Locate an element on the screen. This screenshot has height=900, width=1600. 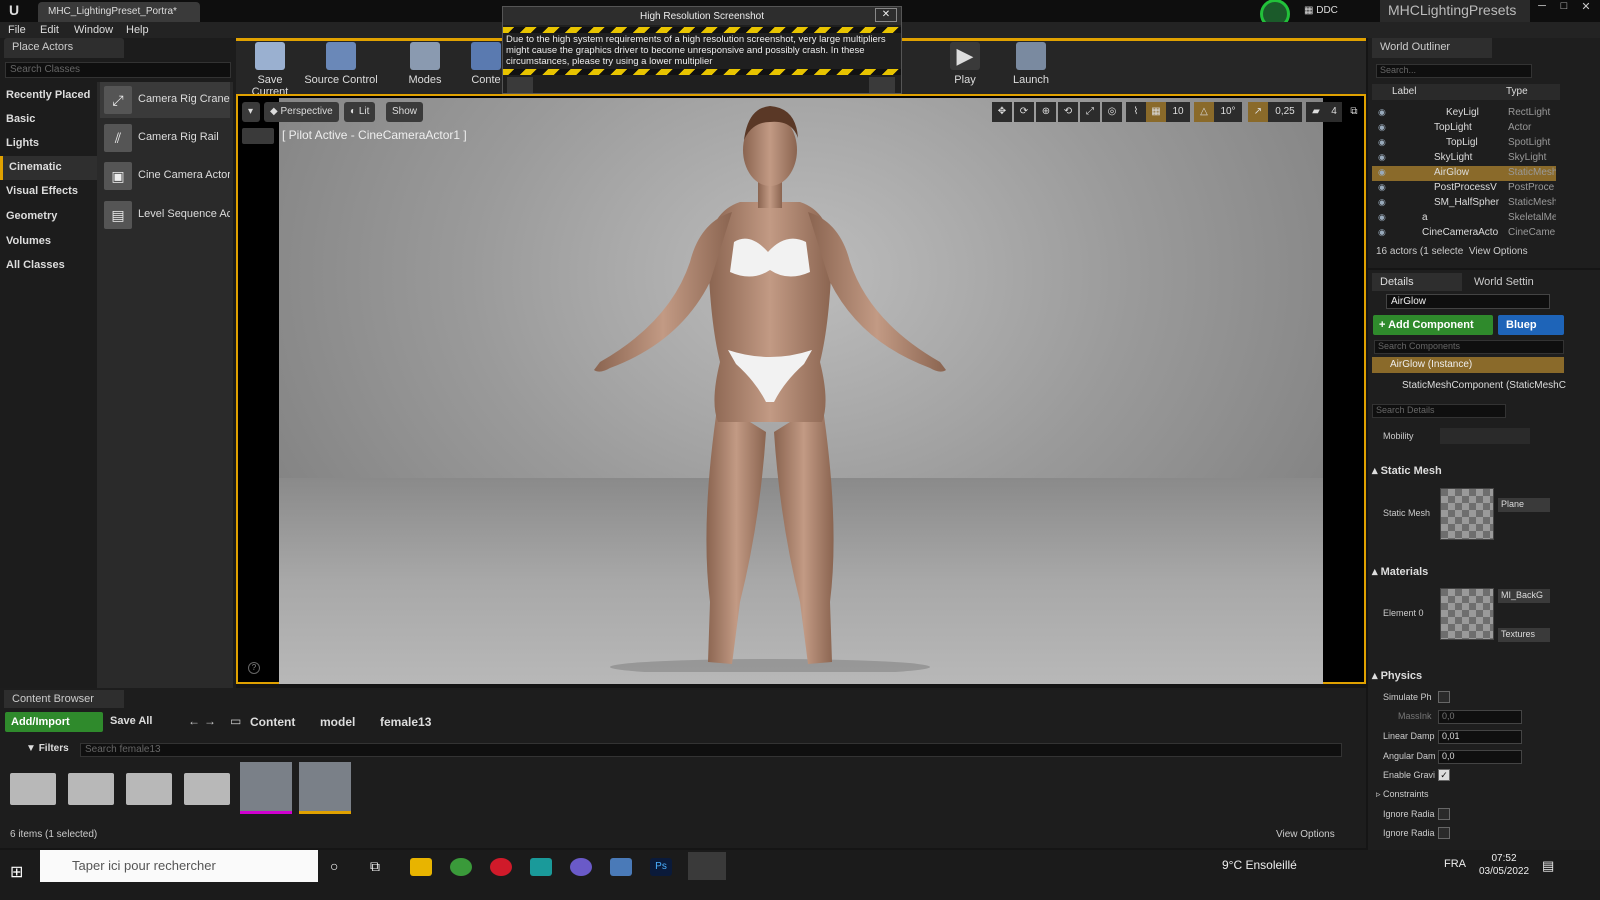
language-indicator: FRA is located at coordinates (1455, 864).